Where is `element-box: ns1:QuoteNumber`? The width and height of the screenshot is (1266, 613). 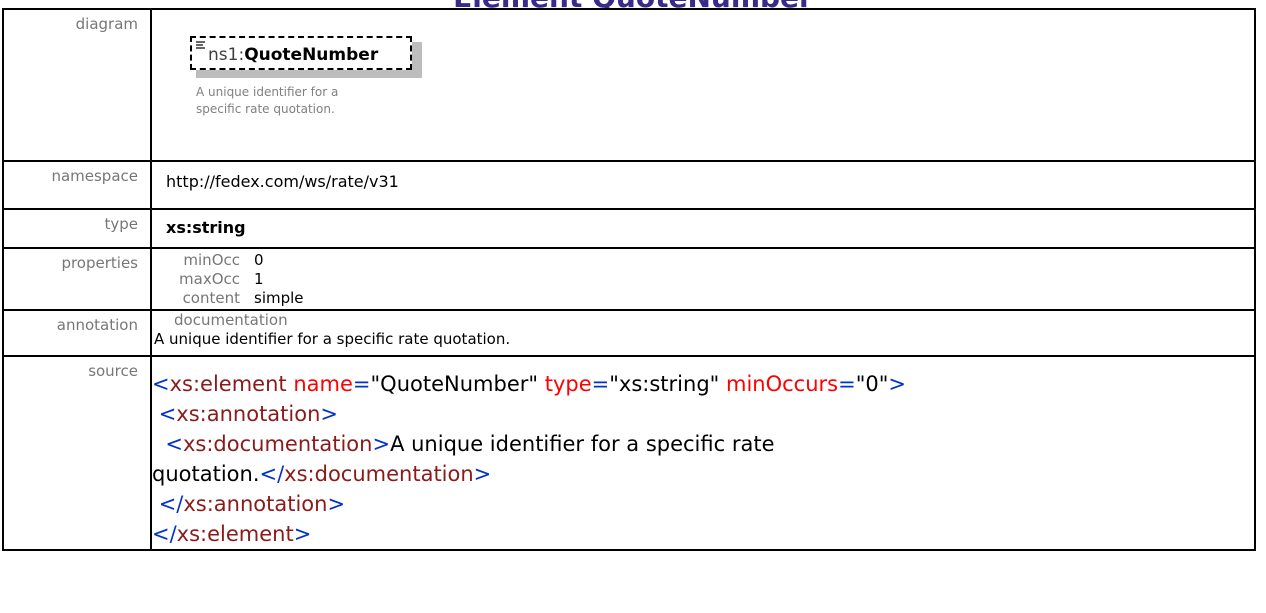
element-box: ns1:QuoteNumber is located at coordinates (301, 53).